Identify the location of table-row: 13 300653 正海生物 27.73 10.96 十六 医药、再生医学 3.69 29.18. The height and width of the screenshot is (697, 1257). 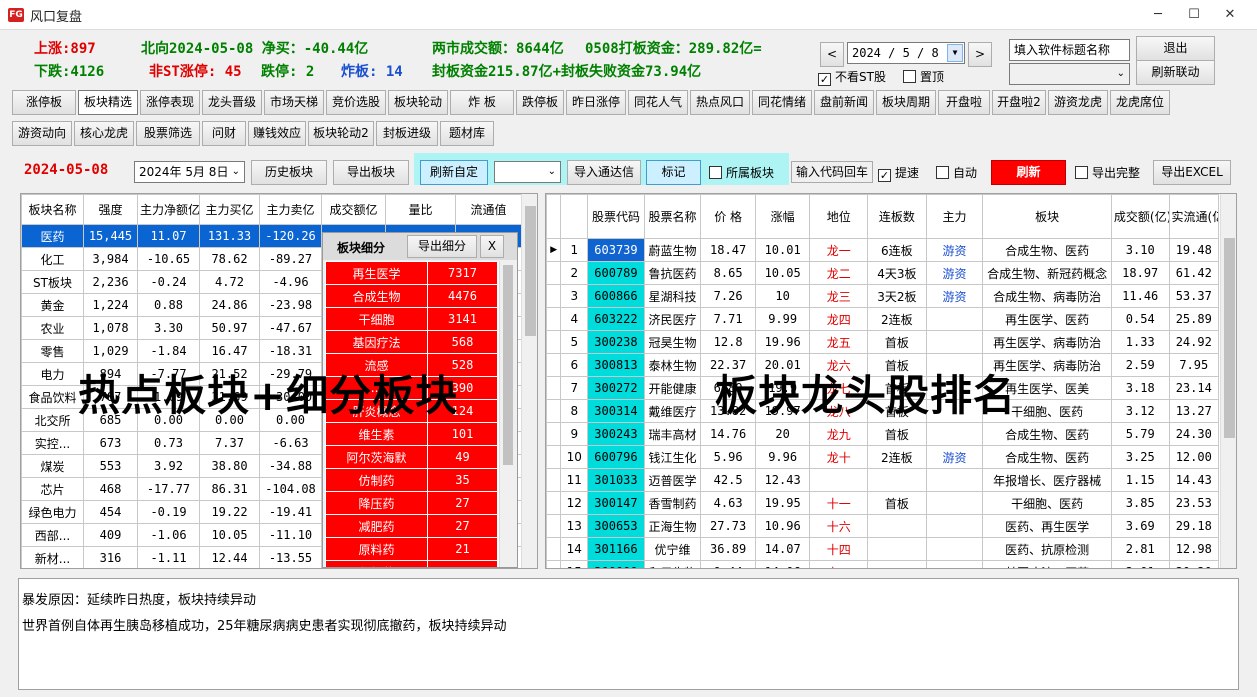
(883, 526).